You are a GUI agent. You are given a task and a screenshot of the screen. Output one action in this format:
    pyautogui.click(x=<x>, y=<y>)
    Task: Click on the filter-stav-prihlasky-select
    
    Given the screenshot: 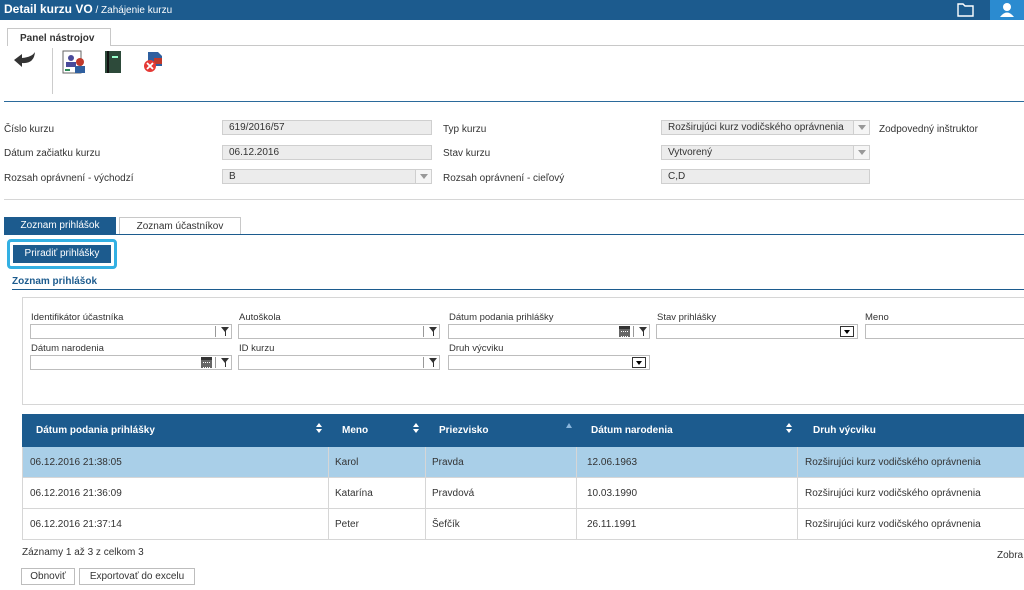 What is the action you would take?
    pyautogui.click(x=757, y=331)
    